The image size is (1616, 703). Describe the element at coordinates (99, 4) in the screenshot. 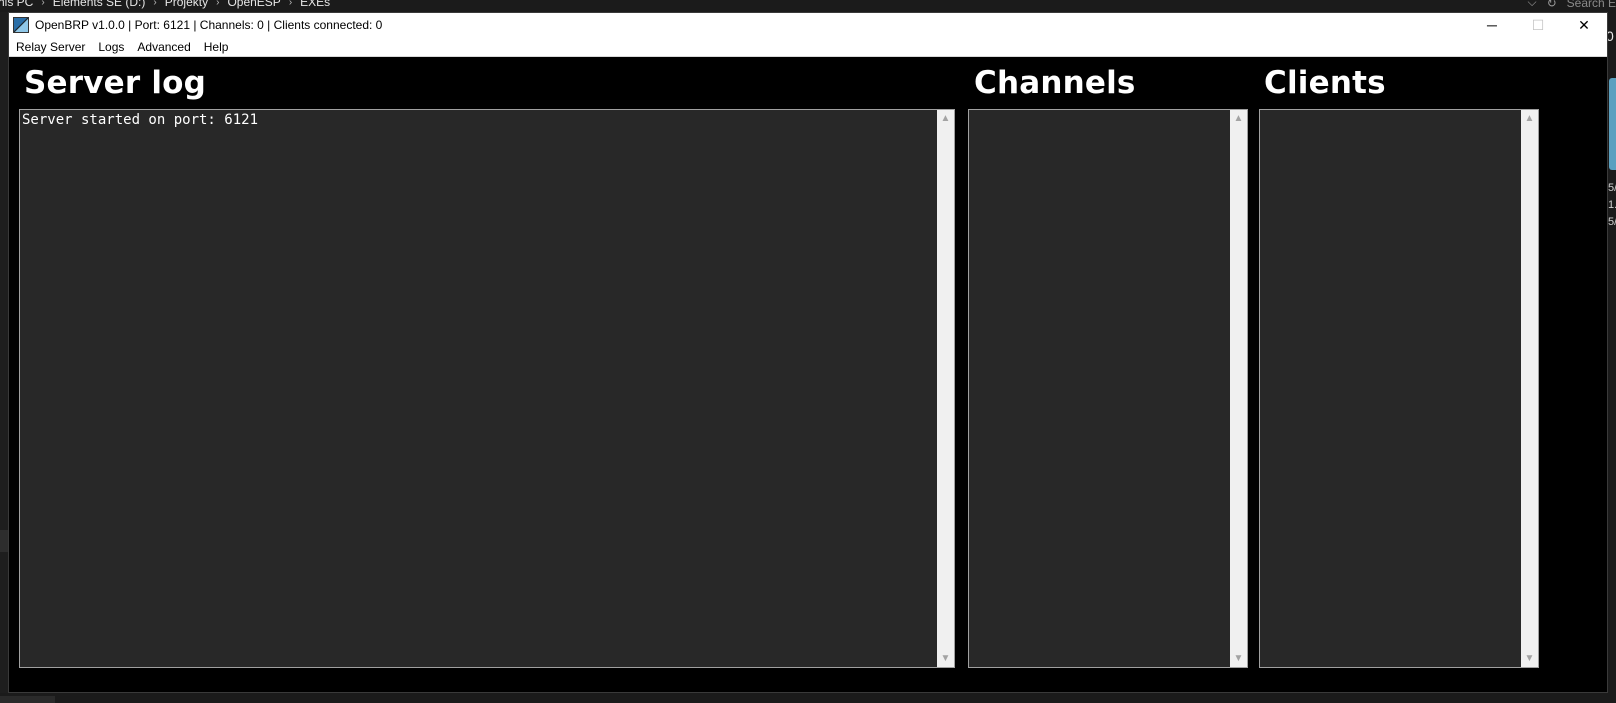

I see `background-crumb: Elements SE (D:)` at that location.